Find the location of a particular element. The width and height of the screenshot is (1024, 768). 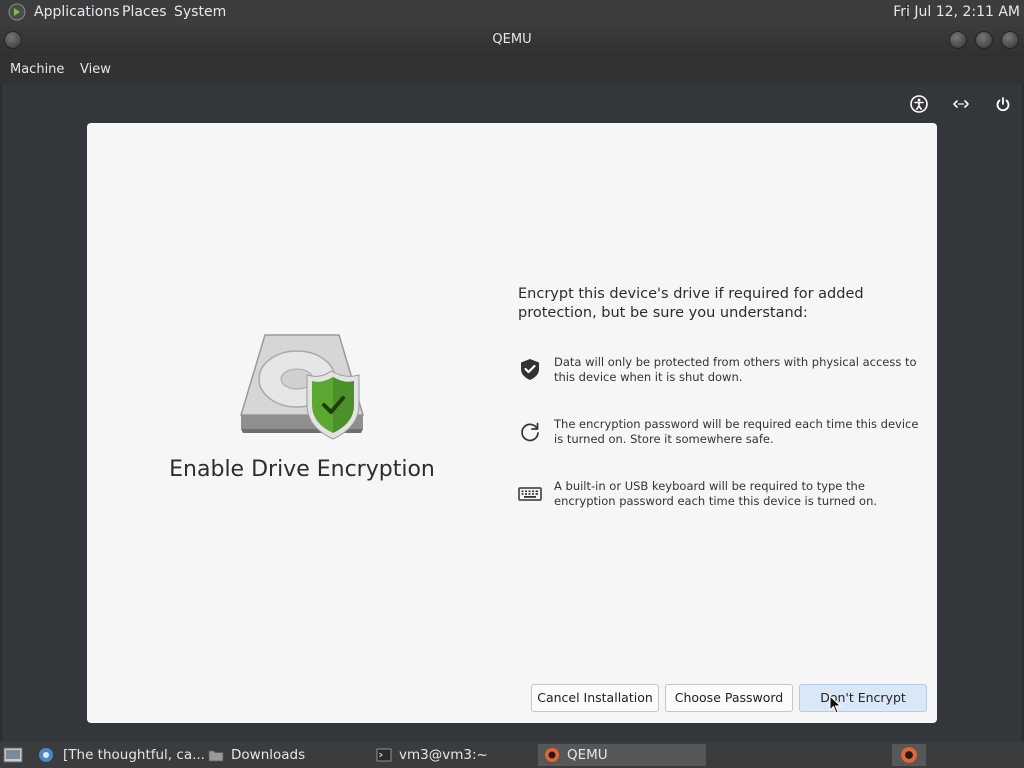

cancel-installation-button: Cancel Installation is located at coordinates (595, 698).